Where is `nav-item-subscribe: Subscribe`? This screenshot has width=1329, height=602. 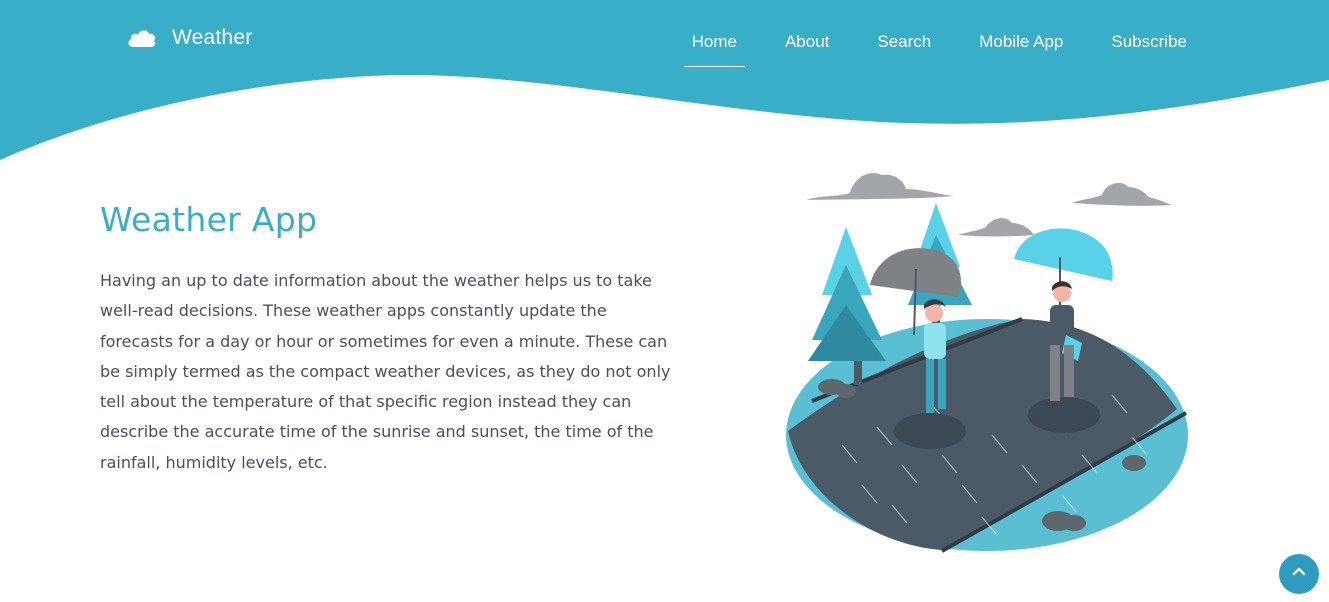
nav-item-subscribe: Subscribe is located at coordinates (1149, 48).